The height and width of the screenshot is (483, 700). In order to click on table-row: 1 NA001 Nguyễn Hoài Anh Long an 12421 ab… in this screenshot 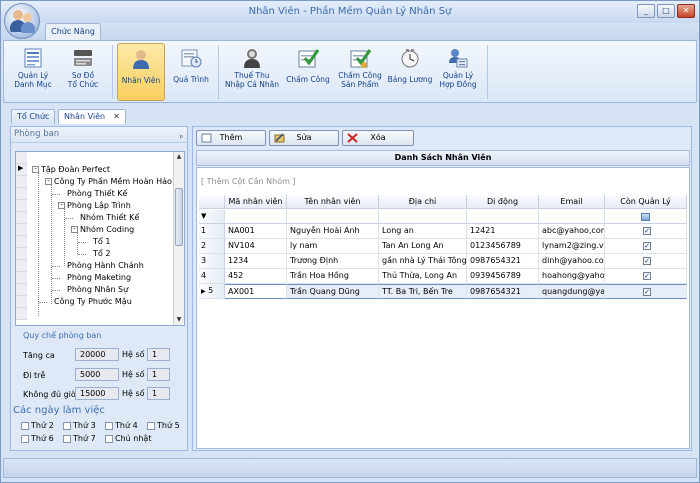, I will do `click(443, 231)`.